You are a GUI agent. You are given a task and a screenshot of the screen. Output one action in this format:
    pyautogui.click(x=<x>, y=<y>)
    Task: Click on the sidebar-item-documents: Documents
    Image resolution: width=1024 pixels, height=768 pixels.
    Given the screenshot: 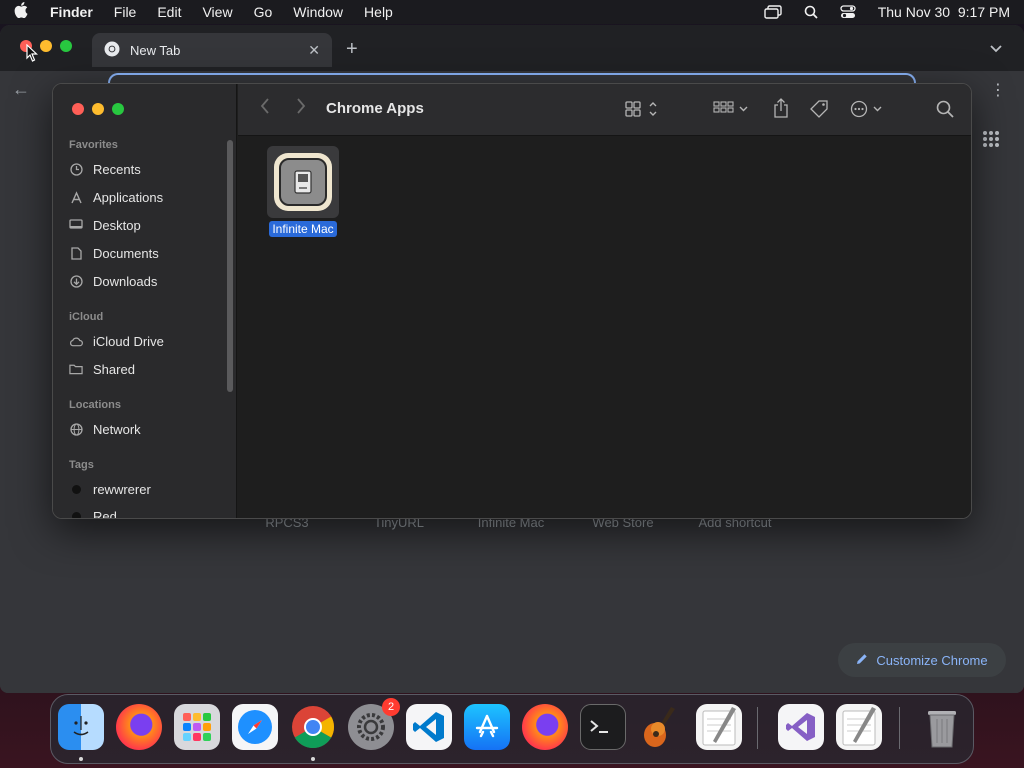 What is the action you would take?
    pyautogui.click(x=114, y=253)
    